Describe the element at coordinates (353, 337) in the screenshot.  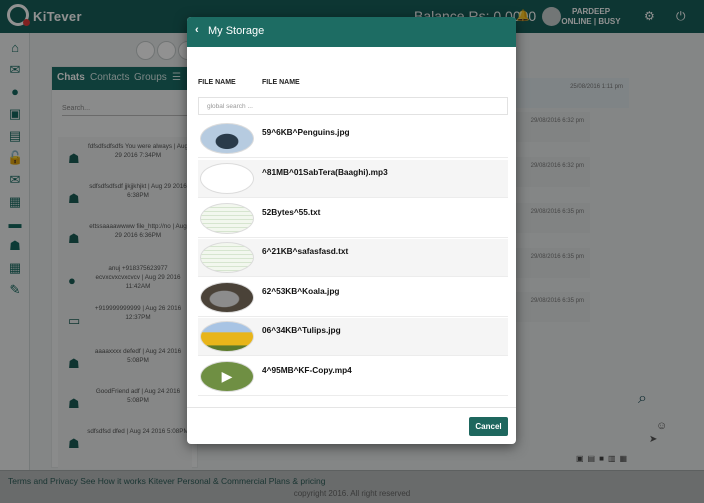
I see `file-row: 06^34KB^Tulips.jpg` at that location.